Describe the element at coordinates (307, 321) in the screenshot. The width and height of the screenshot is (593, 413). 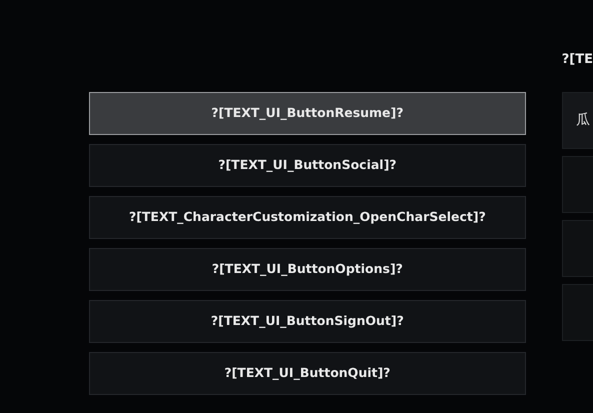
I see `menu-button: ?[TEXT_UI_ButtonSignOut]?` at that location.